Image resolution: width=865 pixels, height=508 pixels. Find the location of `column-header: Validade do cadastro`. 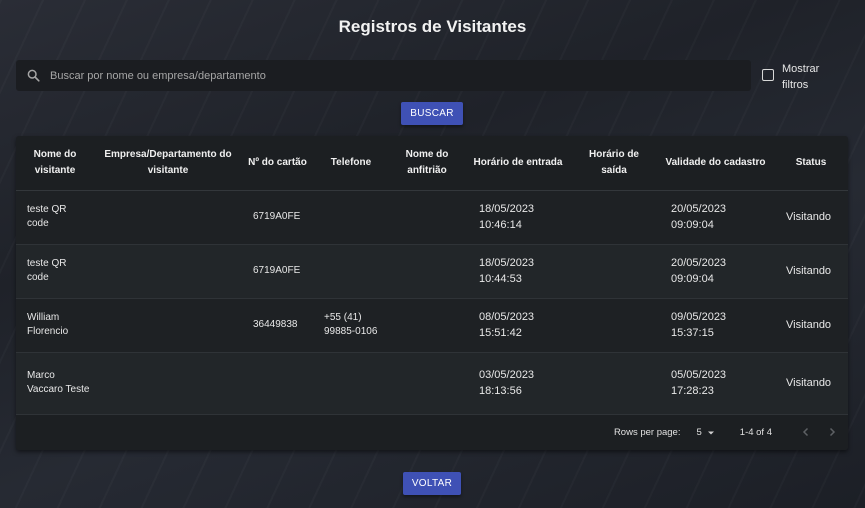

column-header: Validade do cadastro is located at coordinates (715, 163).